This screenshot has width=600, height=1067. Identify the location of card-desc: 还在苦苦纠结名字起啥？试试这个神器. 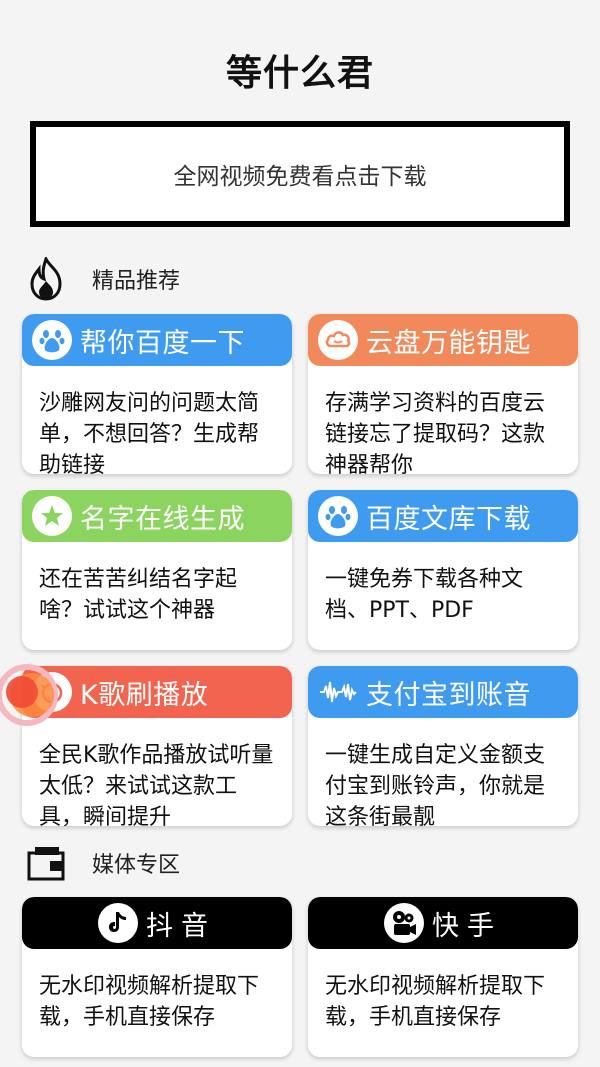
(138, 595).